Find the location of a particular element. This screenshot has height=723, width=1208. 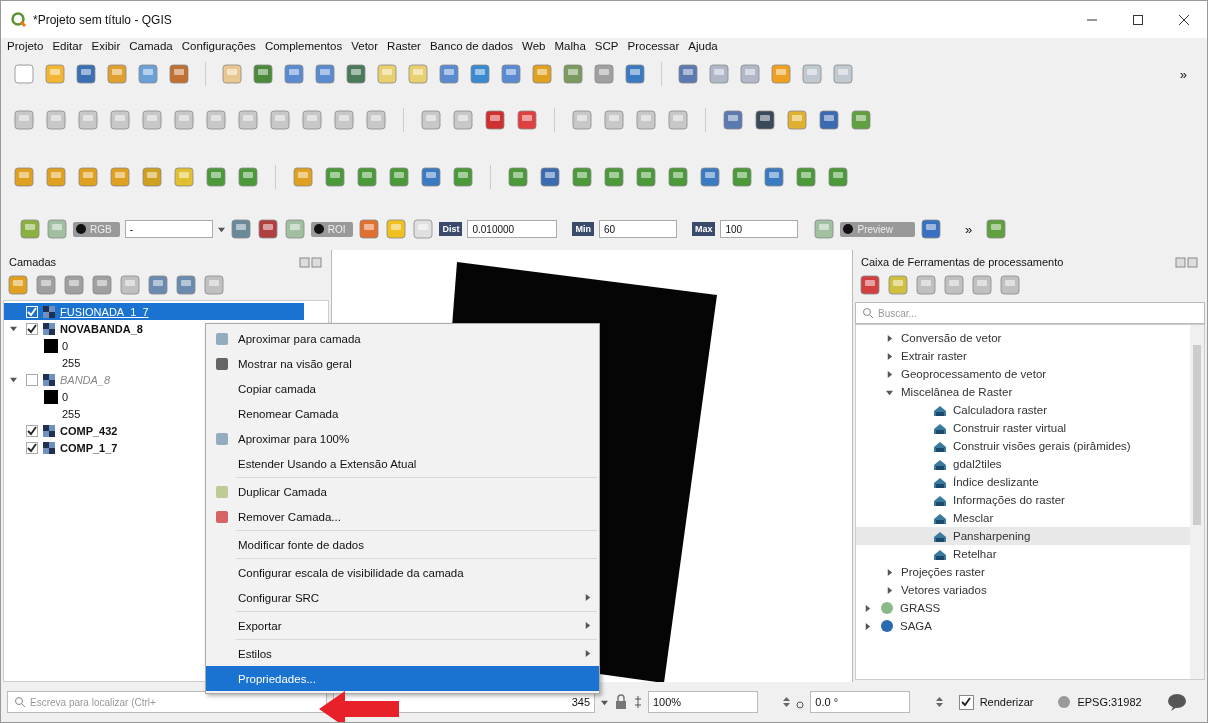

layer-name: COMP_432 is located at coordinates (89, 430).